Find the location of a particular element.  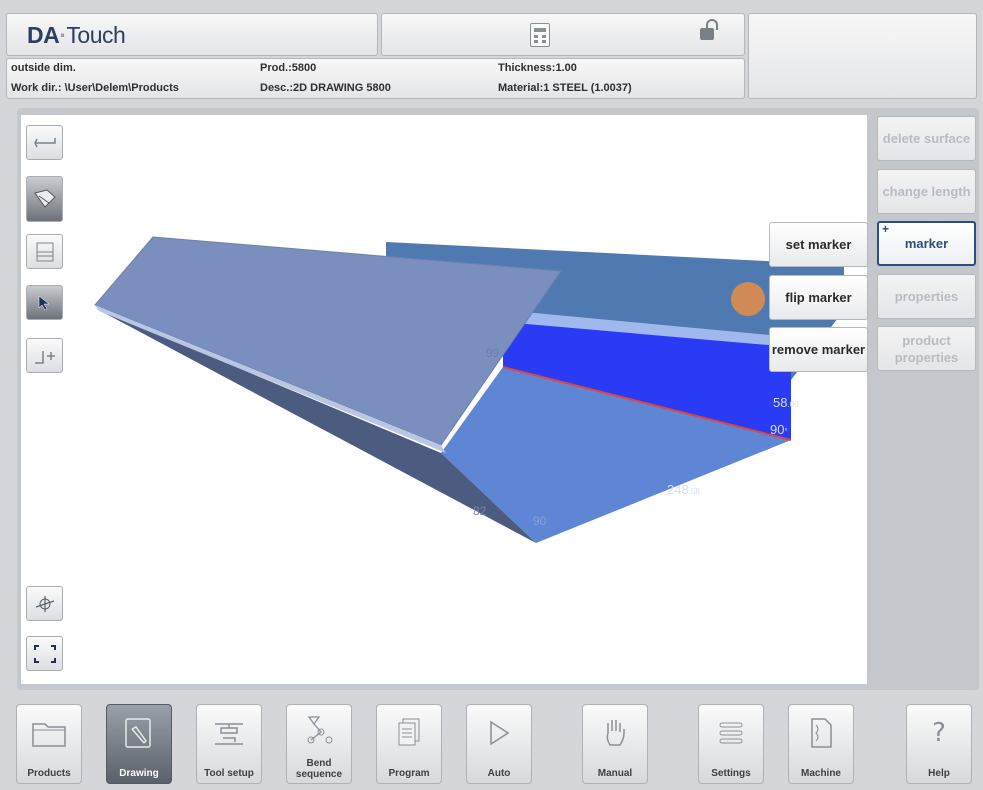

properties-button: properties is located at coordinates (926, 296).